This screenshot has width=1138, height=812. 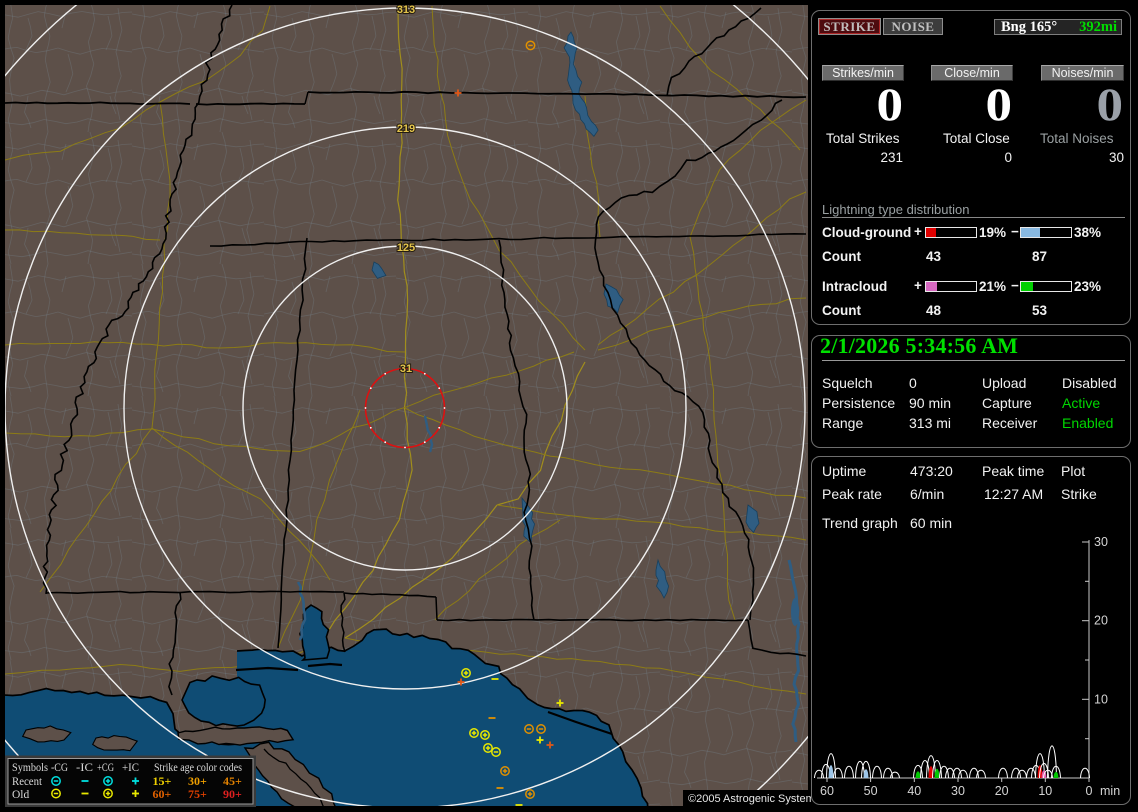 I want to click on svg-text: 40, so click(x=914, y=791).